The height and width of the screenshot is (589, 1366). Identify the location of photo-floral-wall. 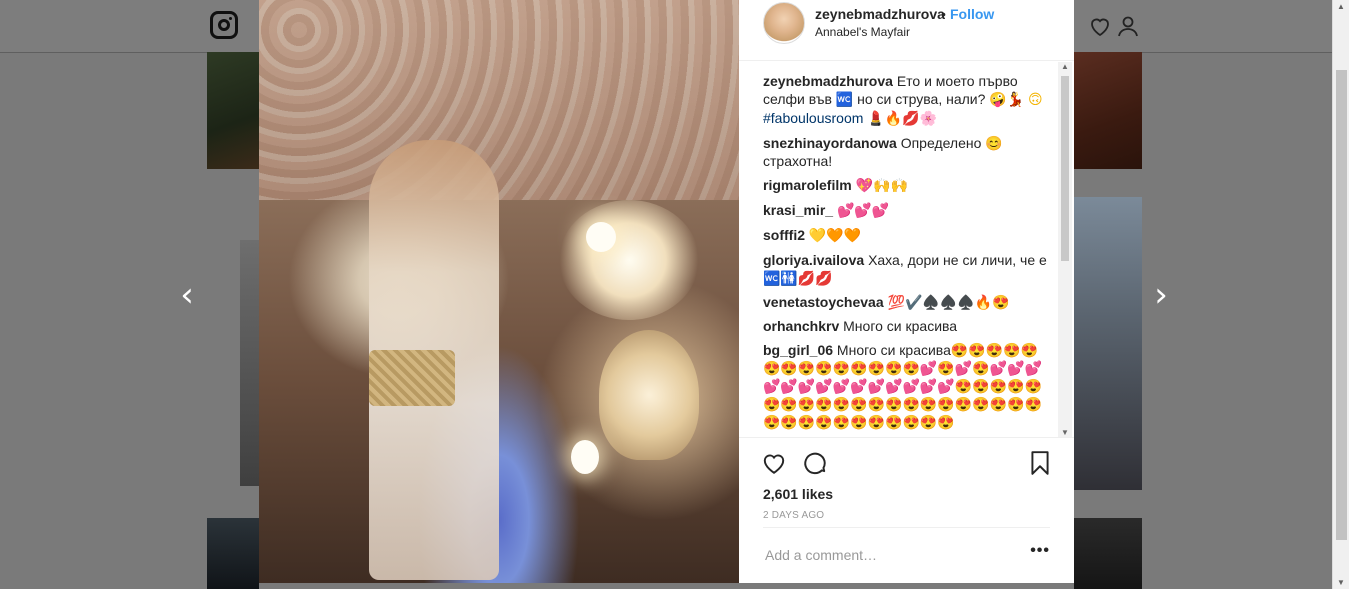
(499, 100).